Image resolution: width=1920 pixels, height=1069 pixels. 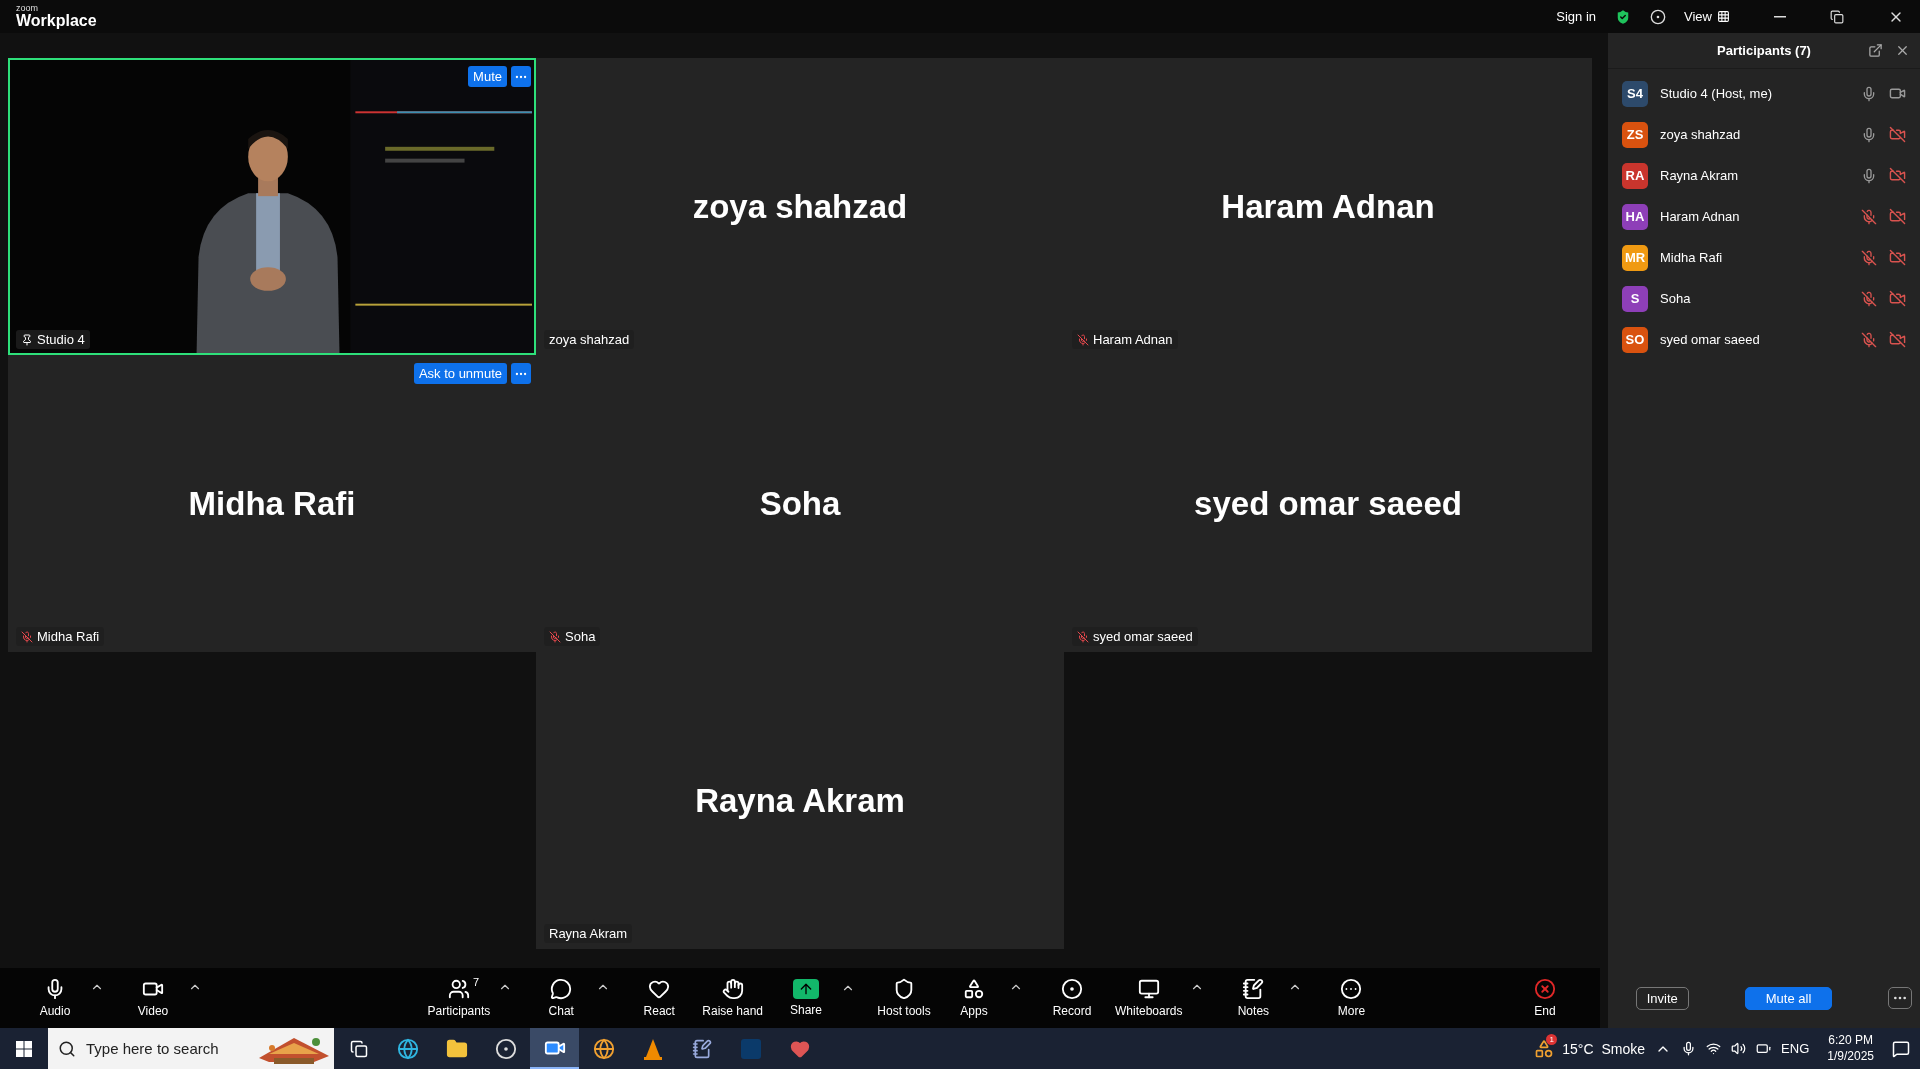 What do you see at coordinates (799, 1048) in the screenshot?
I see `heart-icon` at bounding box center [799, 1048].